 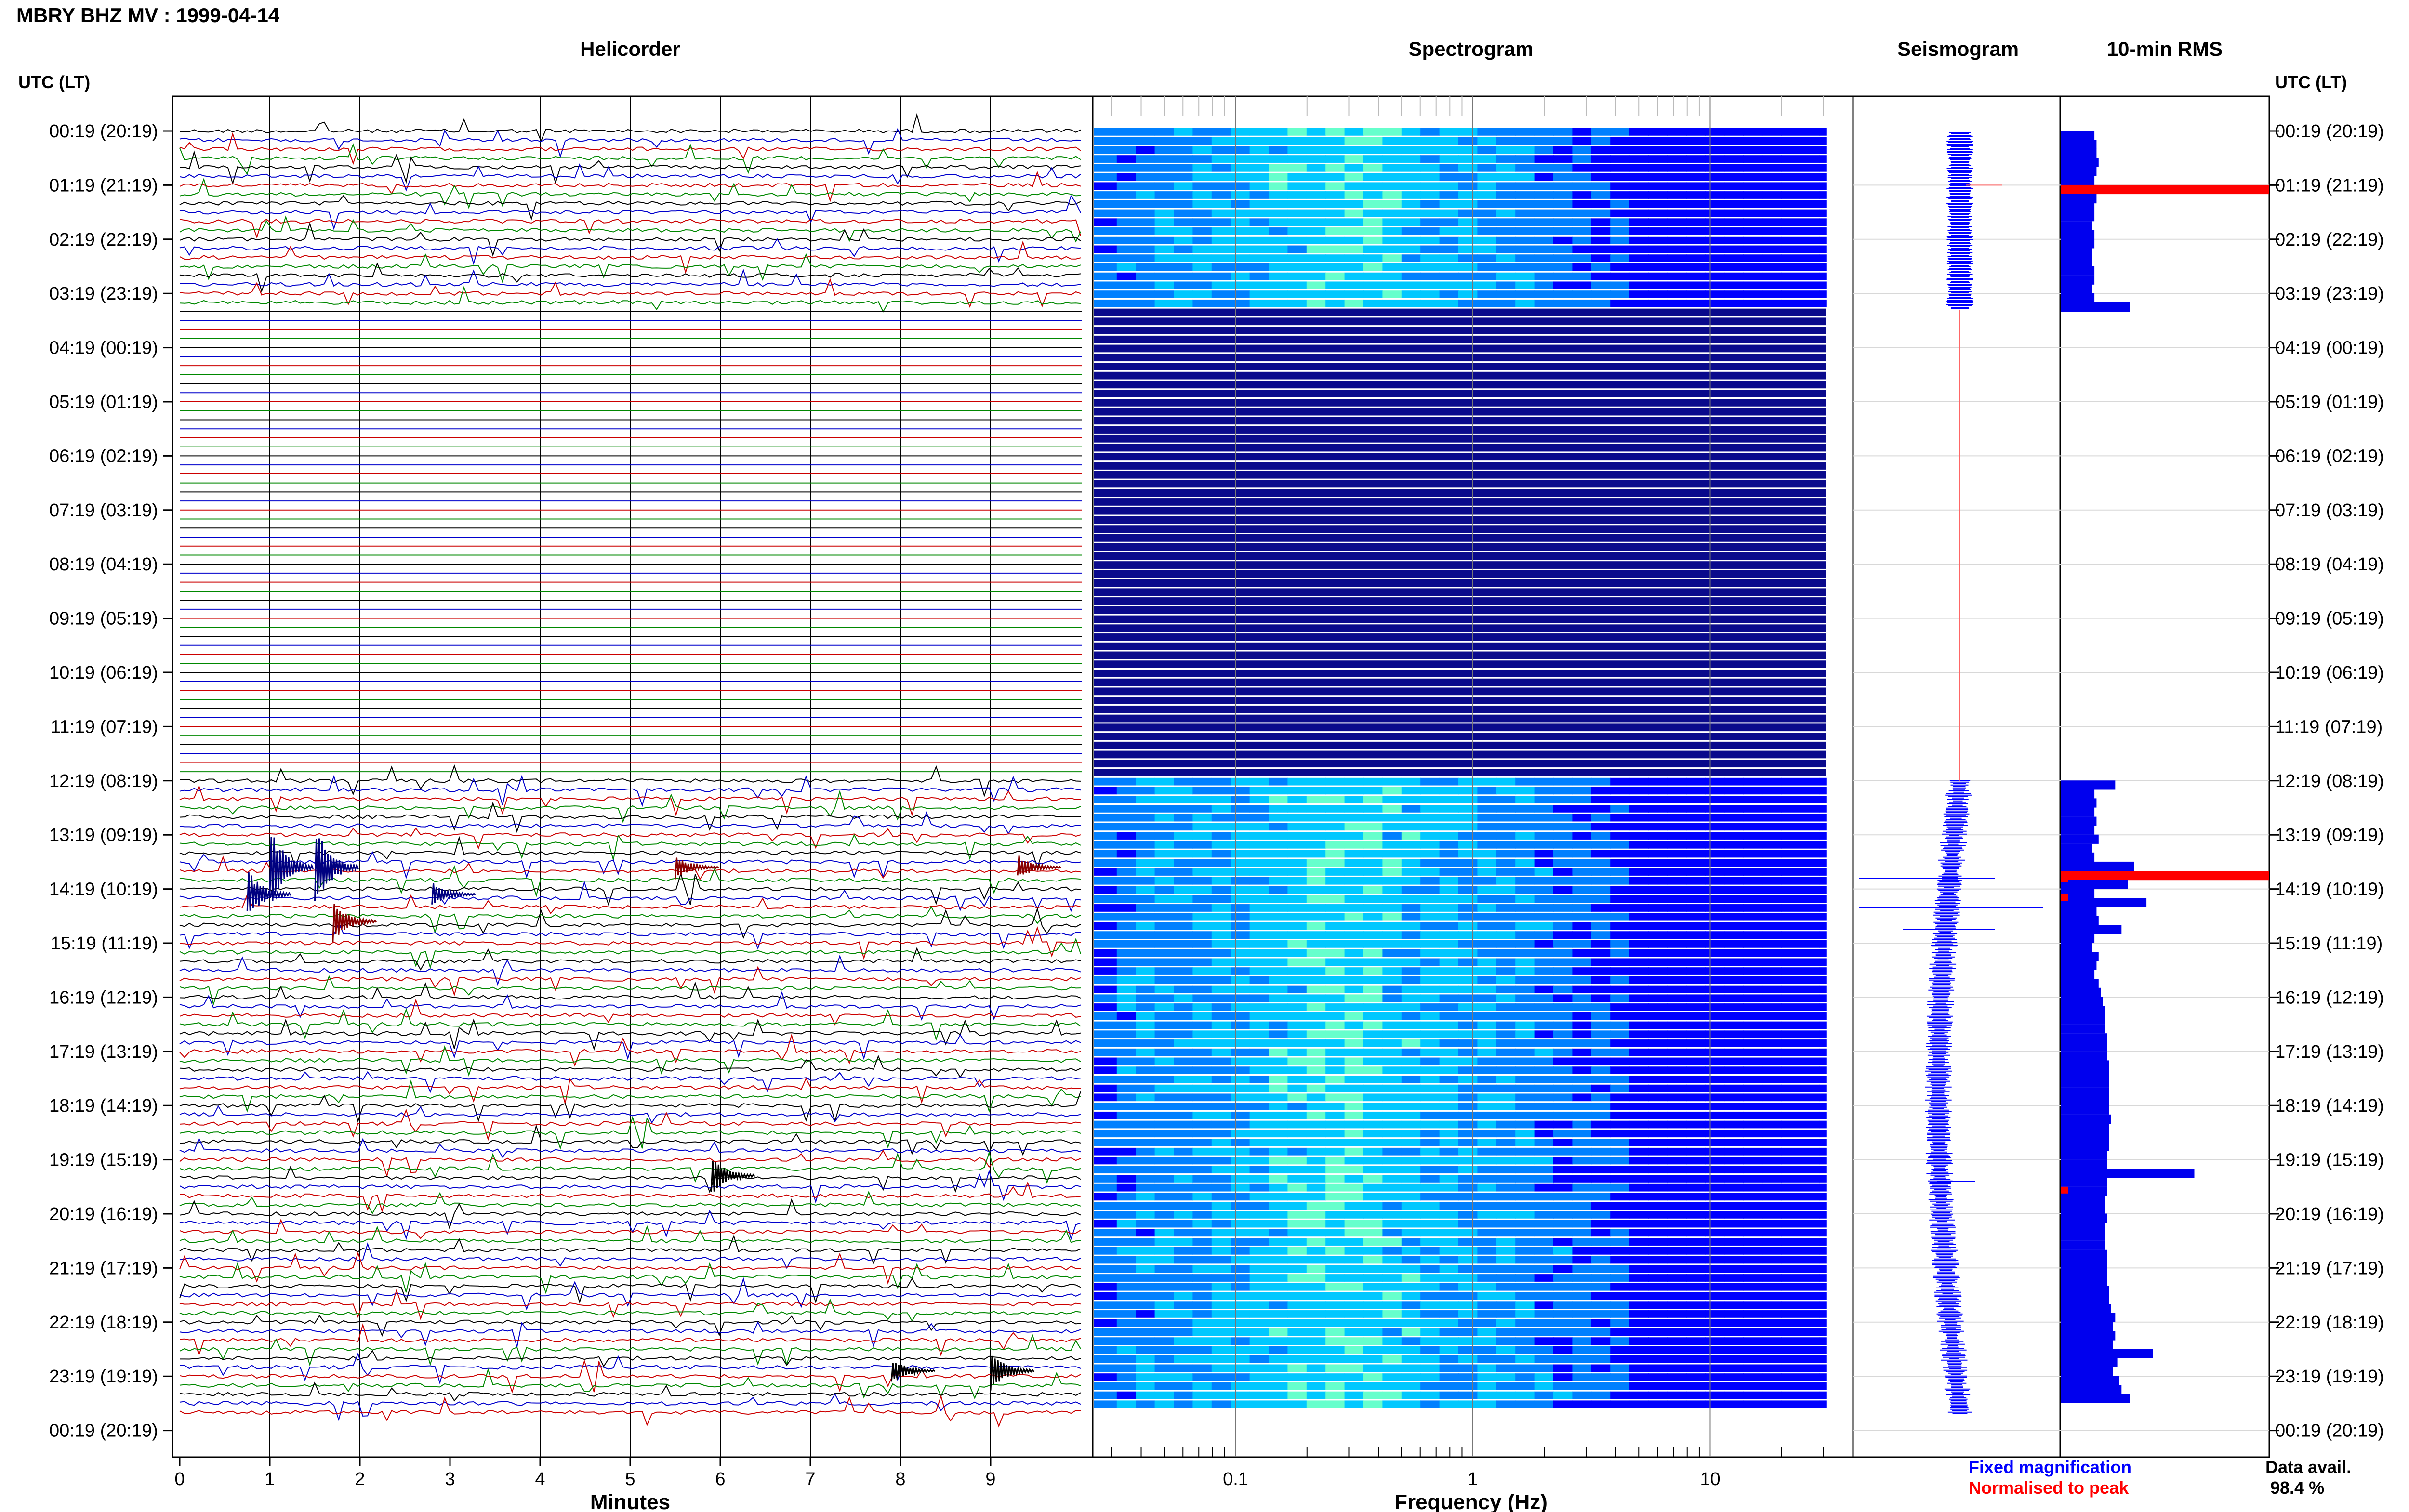 I want to click on legend-fixed: Fixed magnification, so click(x=2050, y=1467).